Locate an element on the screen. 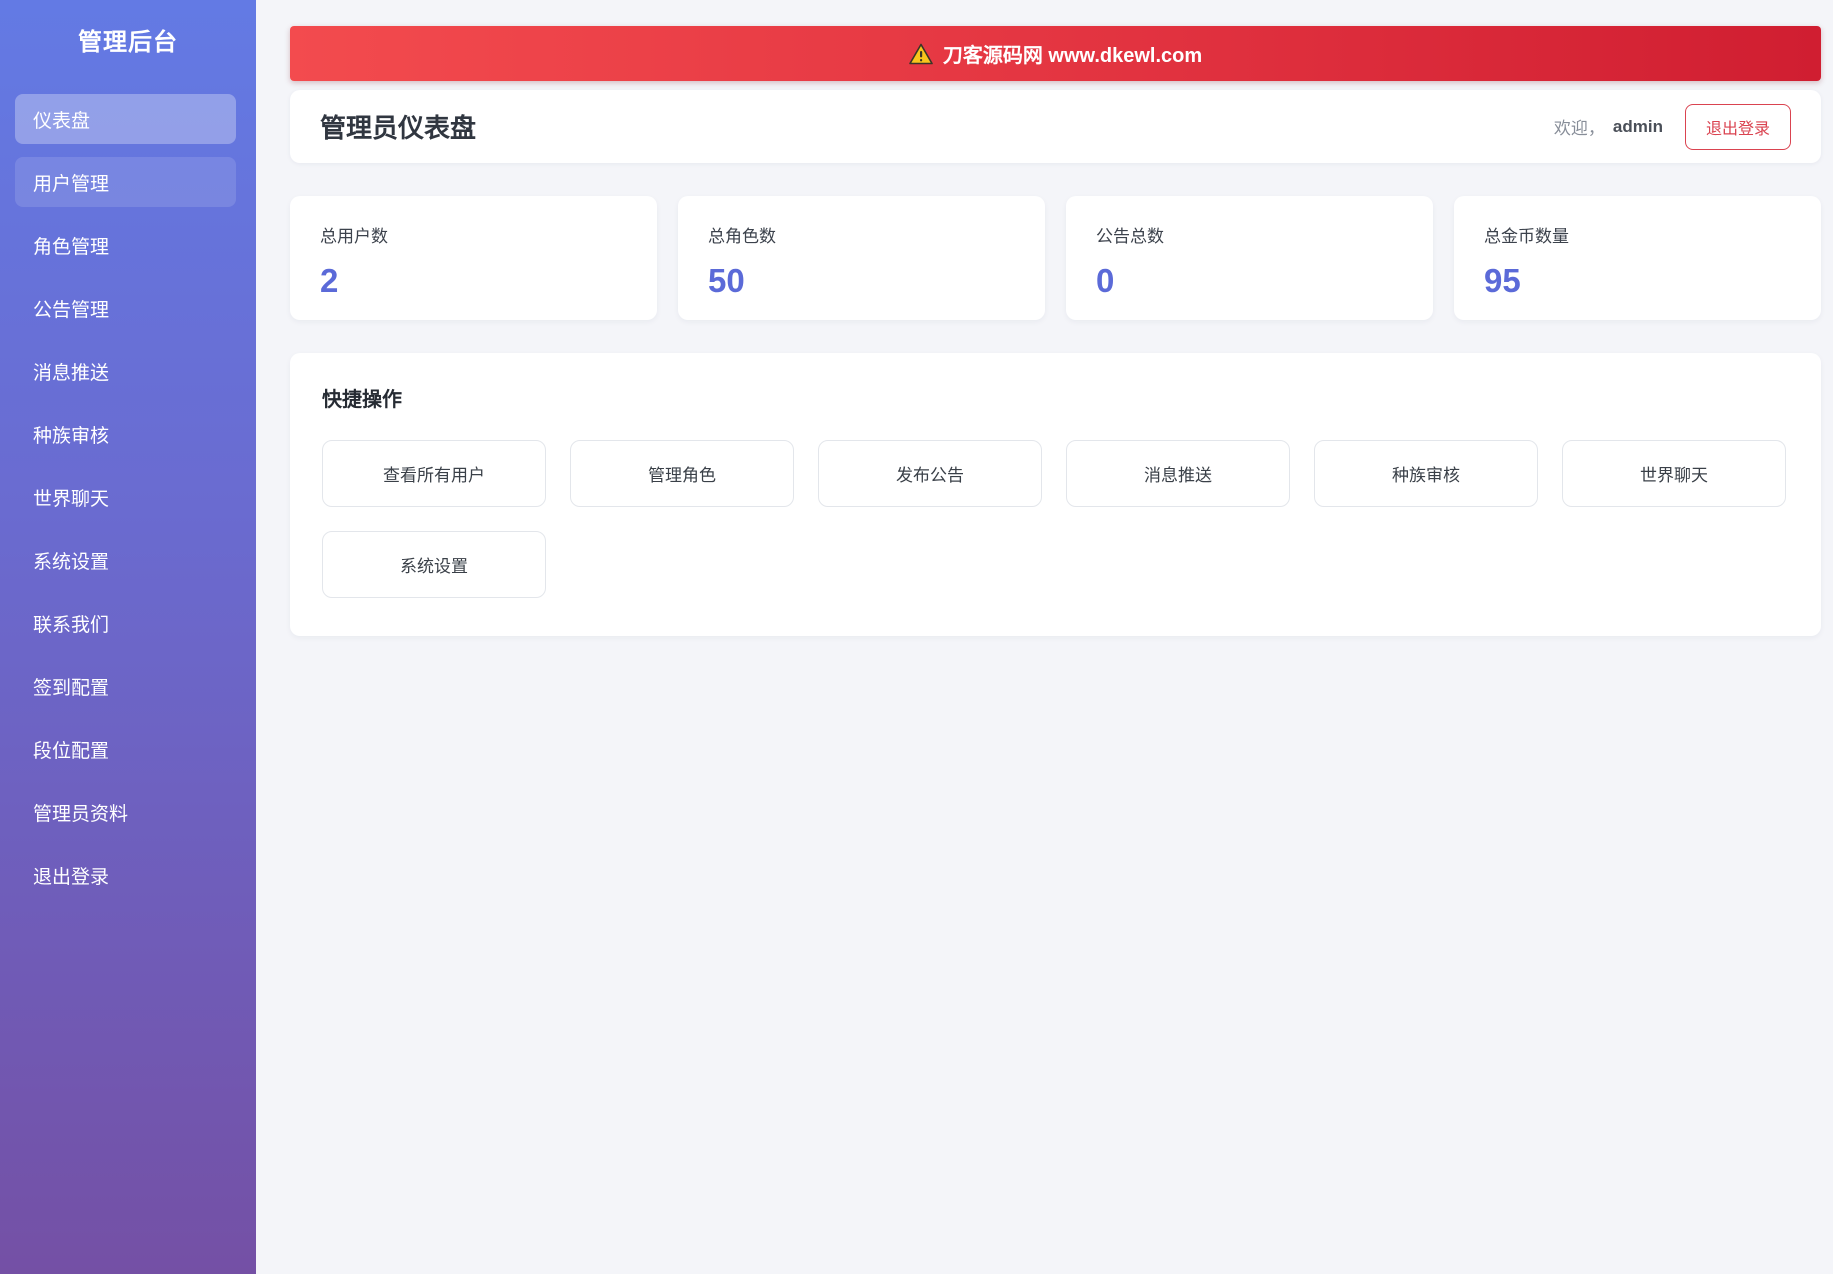  sidebar-item-checkin-config: 签到配置 is located at coordinates (125, 686).